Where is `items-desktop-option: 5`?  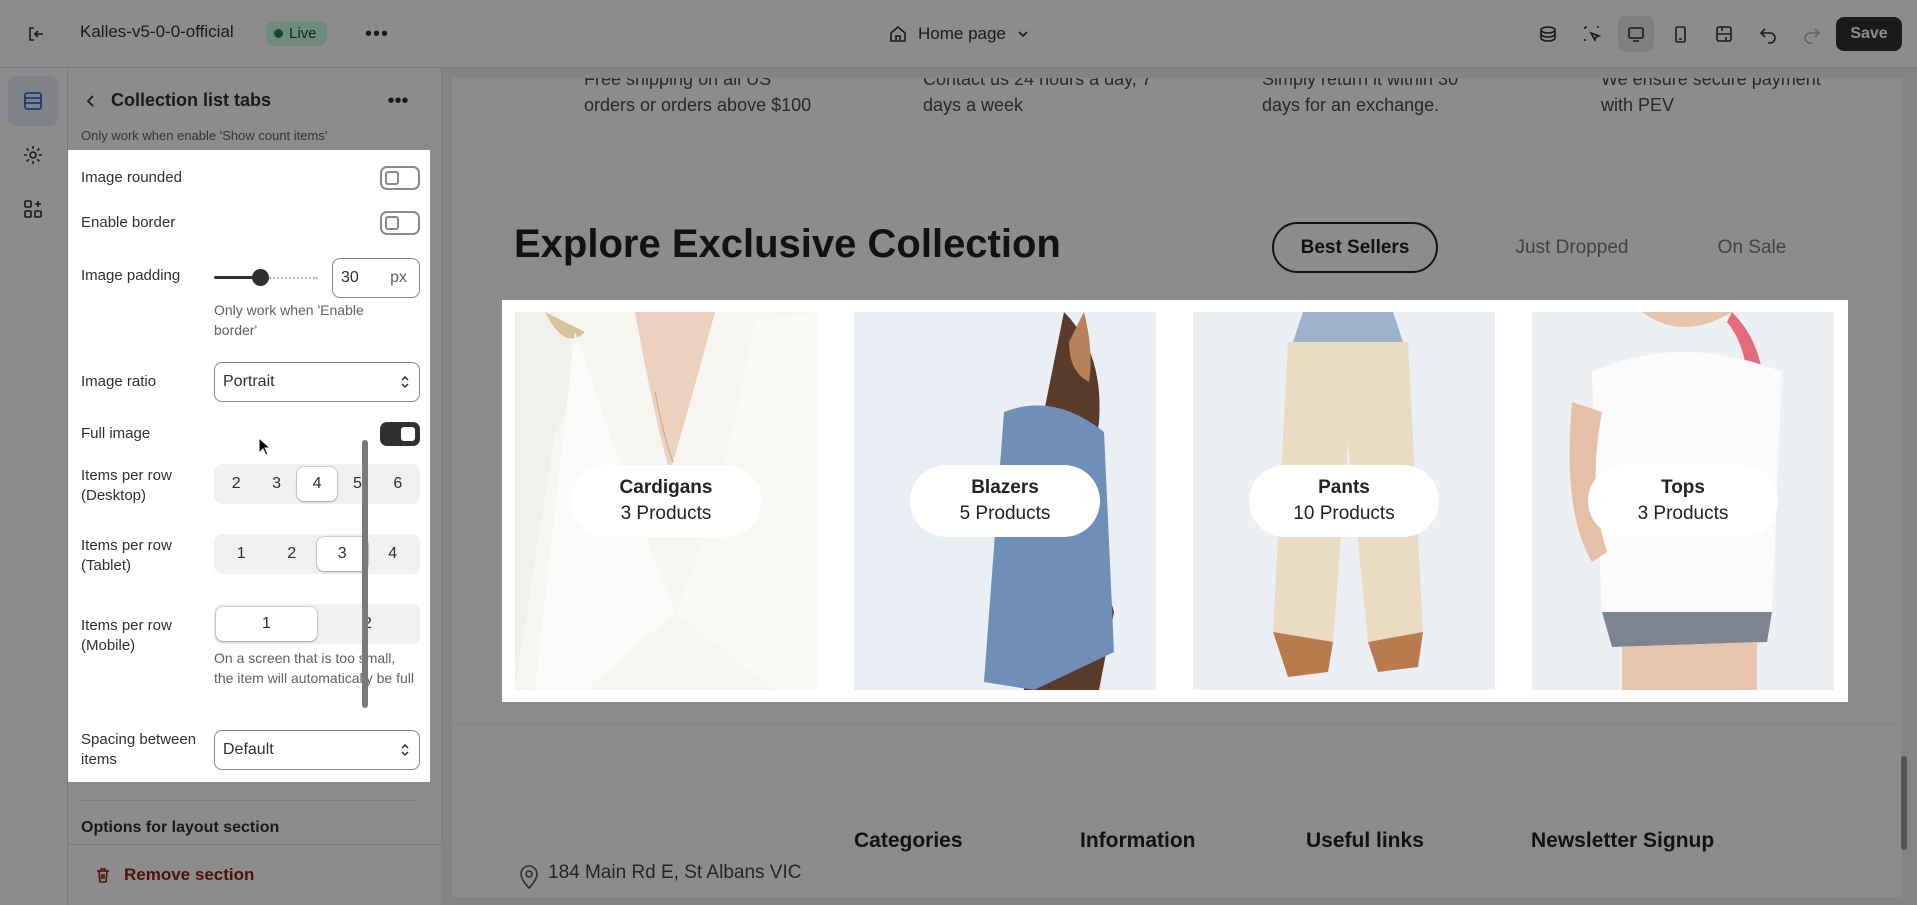 items-desktop-option: 5 is located at coordinates (357, 484).